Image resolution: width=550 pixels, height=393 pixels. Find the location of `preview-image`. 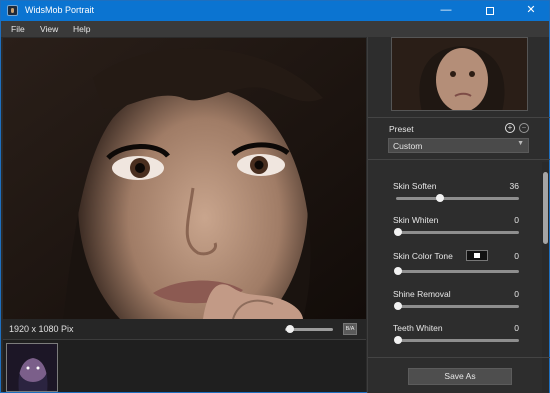

preview-image is located at coordinates (459, 74).